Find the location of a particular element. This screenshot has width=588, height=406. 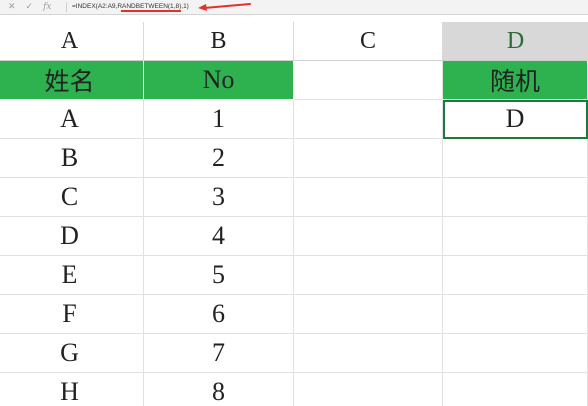

cell-c9 is located at coordinates (368, 389).